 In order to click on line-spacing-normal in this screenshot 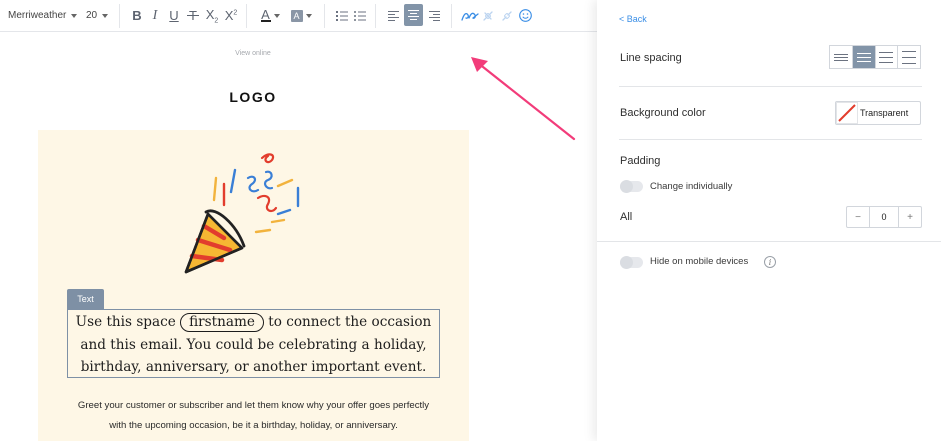, I will do `click(864, 57)`.